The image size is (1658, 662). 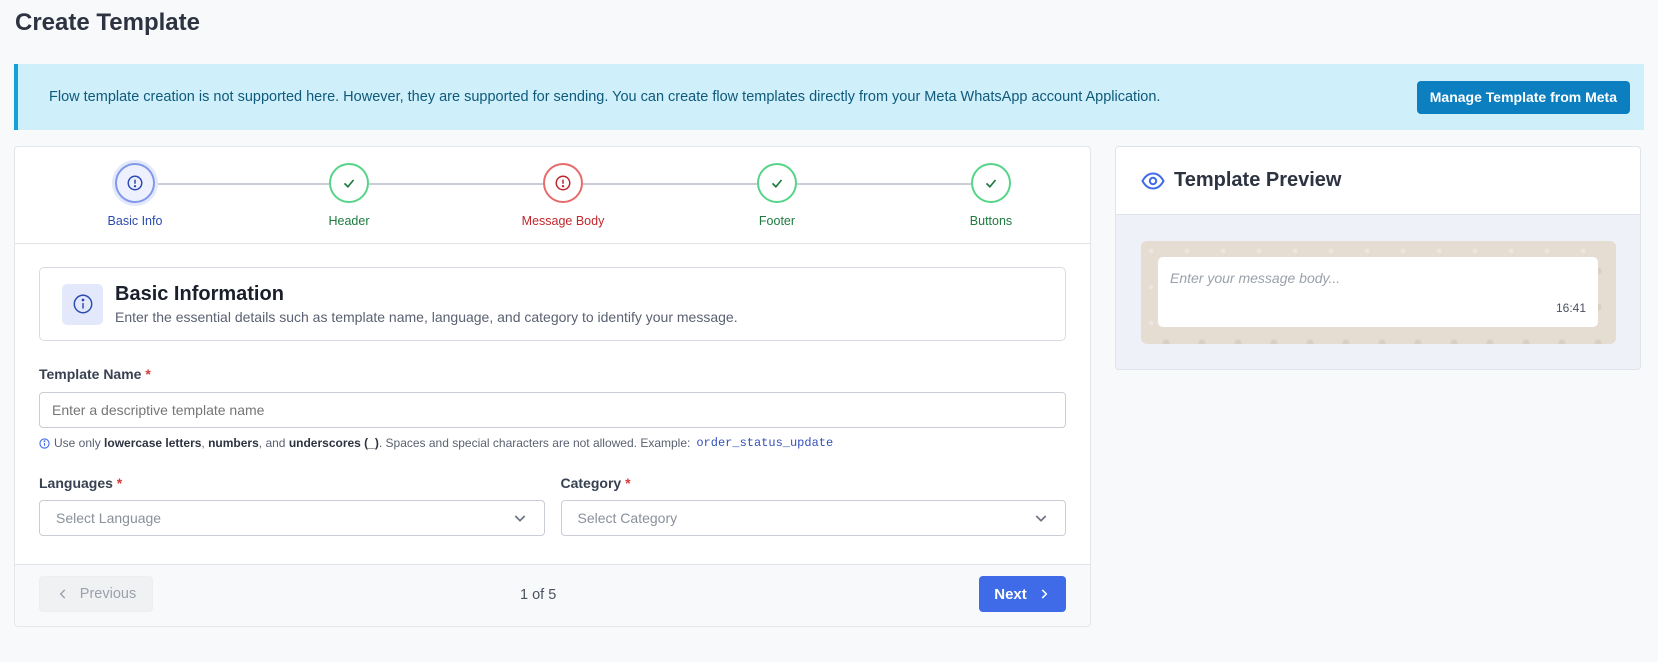 I want to click on chevron-left-icon, so click(x=62, y=594).